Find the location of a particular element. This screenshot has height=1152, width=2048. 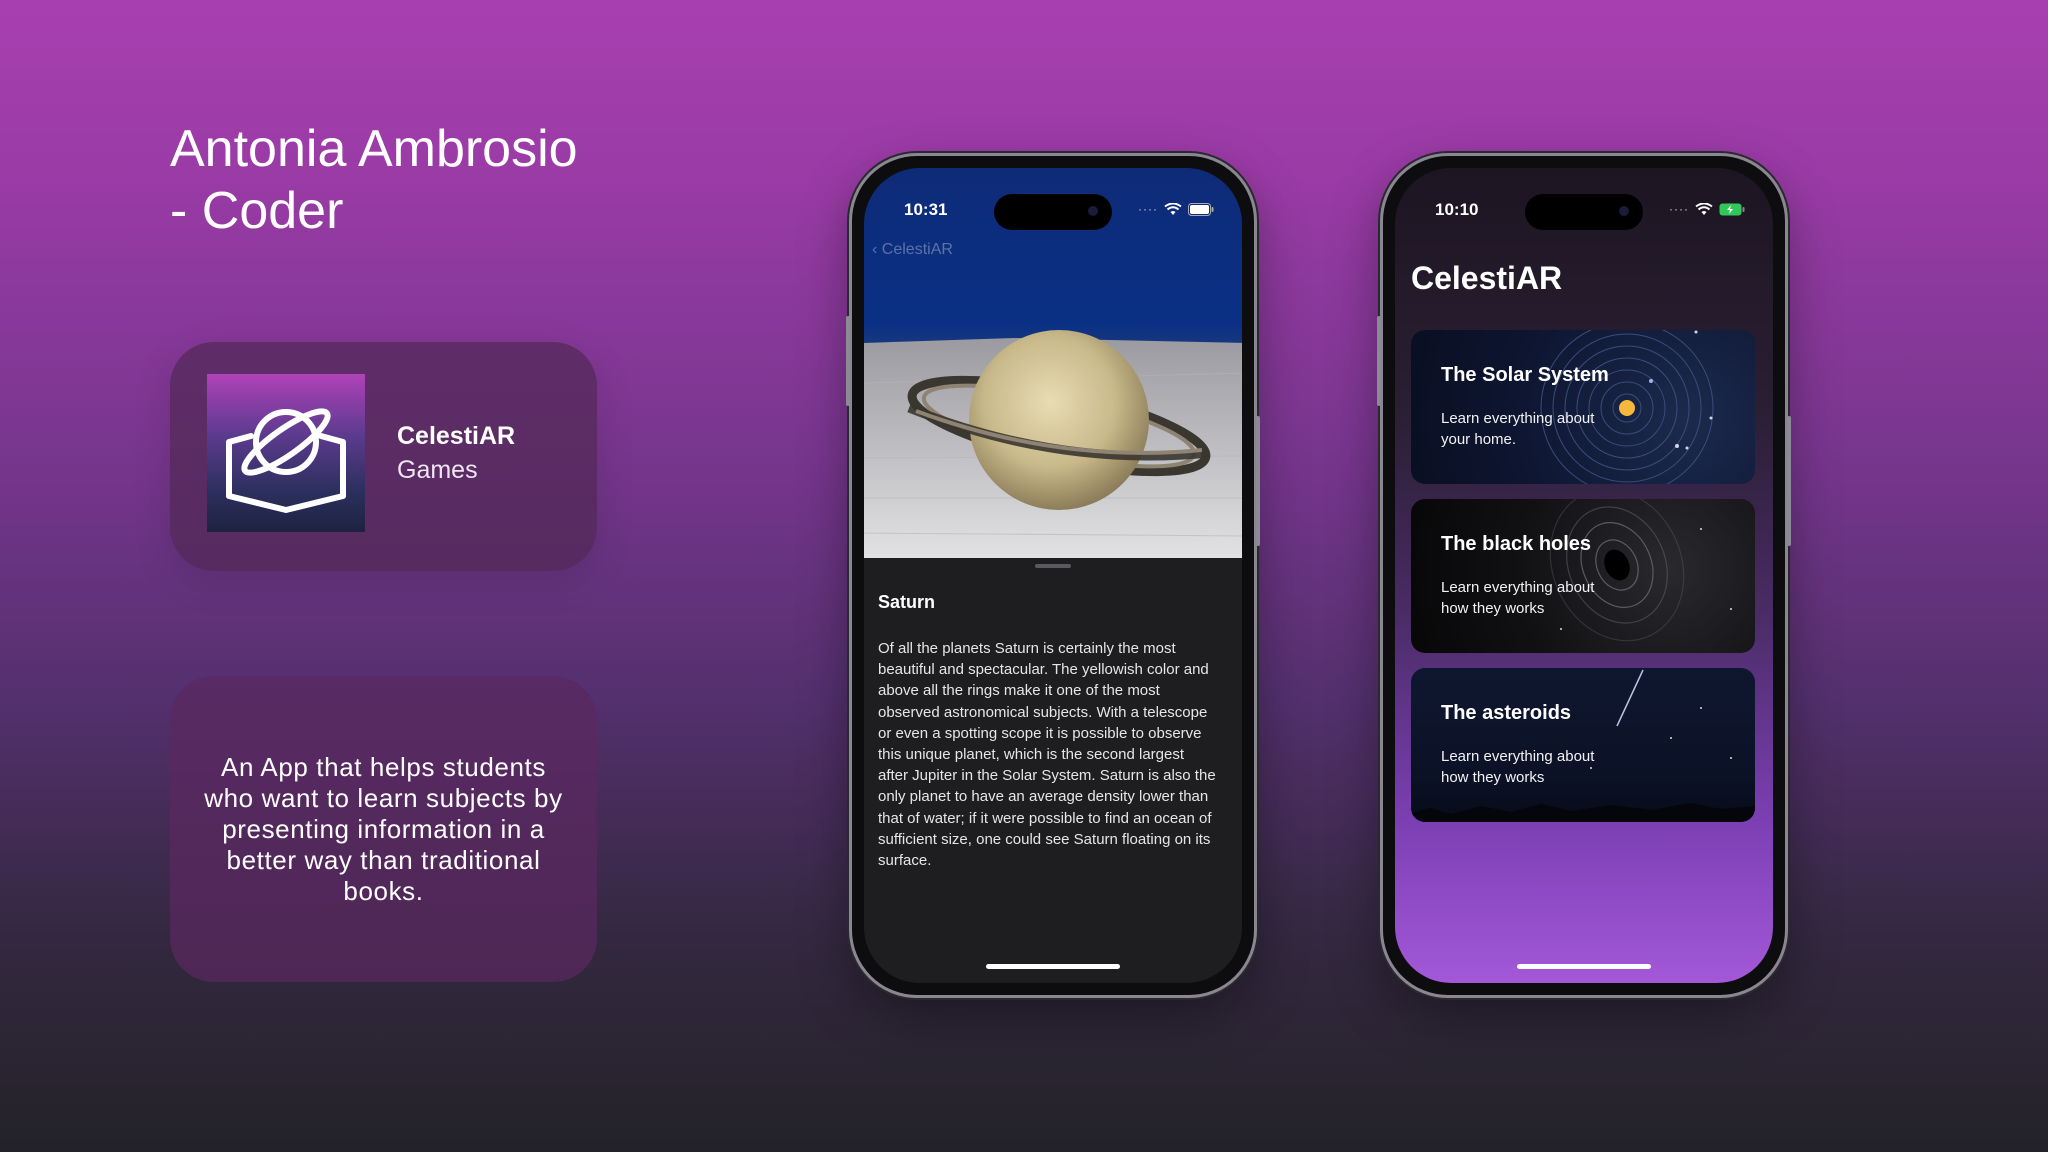

presenter-name-line1: Antonia Ambrosio is located at coordinates (374, 149).